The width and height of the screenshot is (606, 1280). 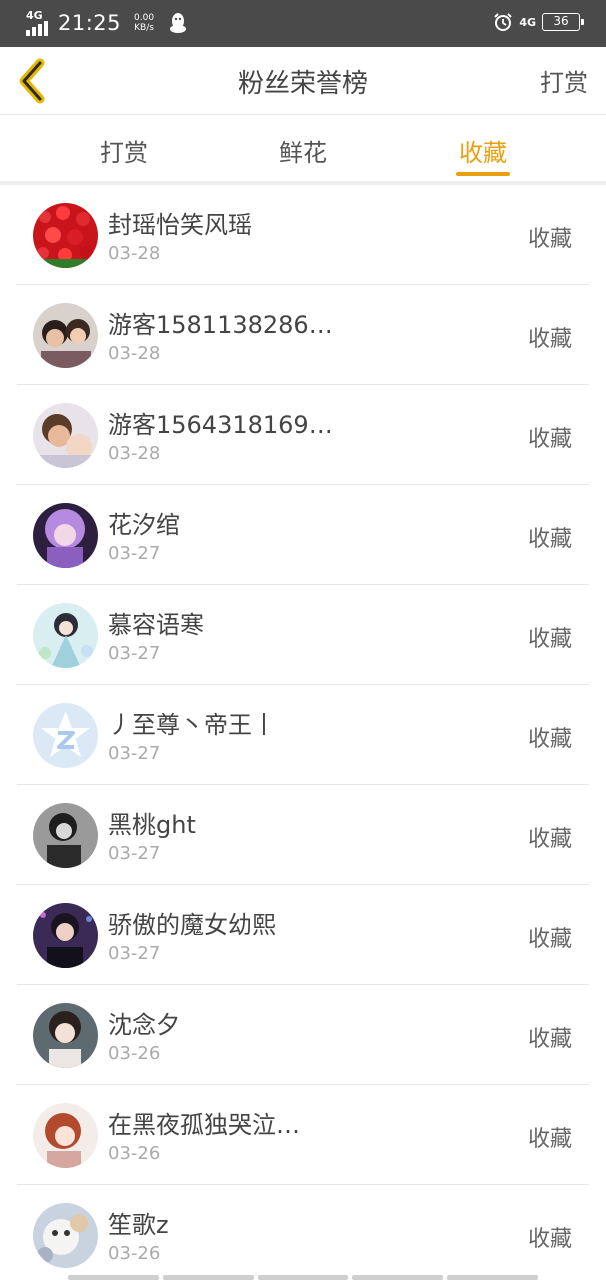 I want to click on status-left: 4G 21:25 0.00 KB/s, so click(x=106, y=22).